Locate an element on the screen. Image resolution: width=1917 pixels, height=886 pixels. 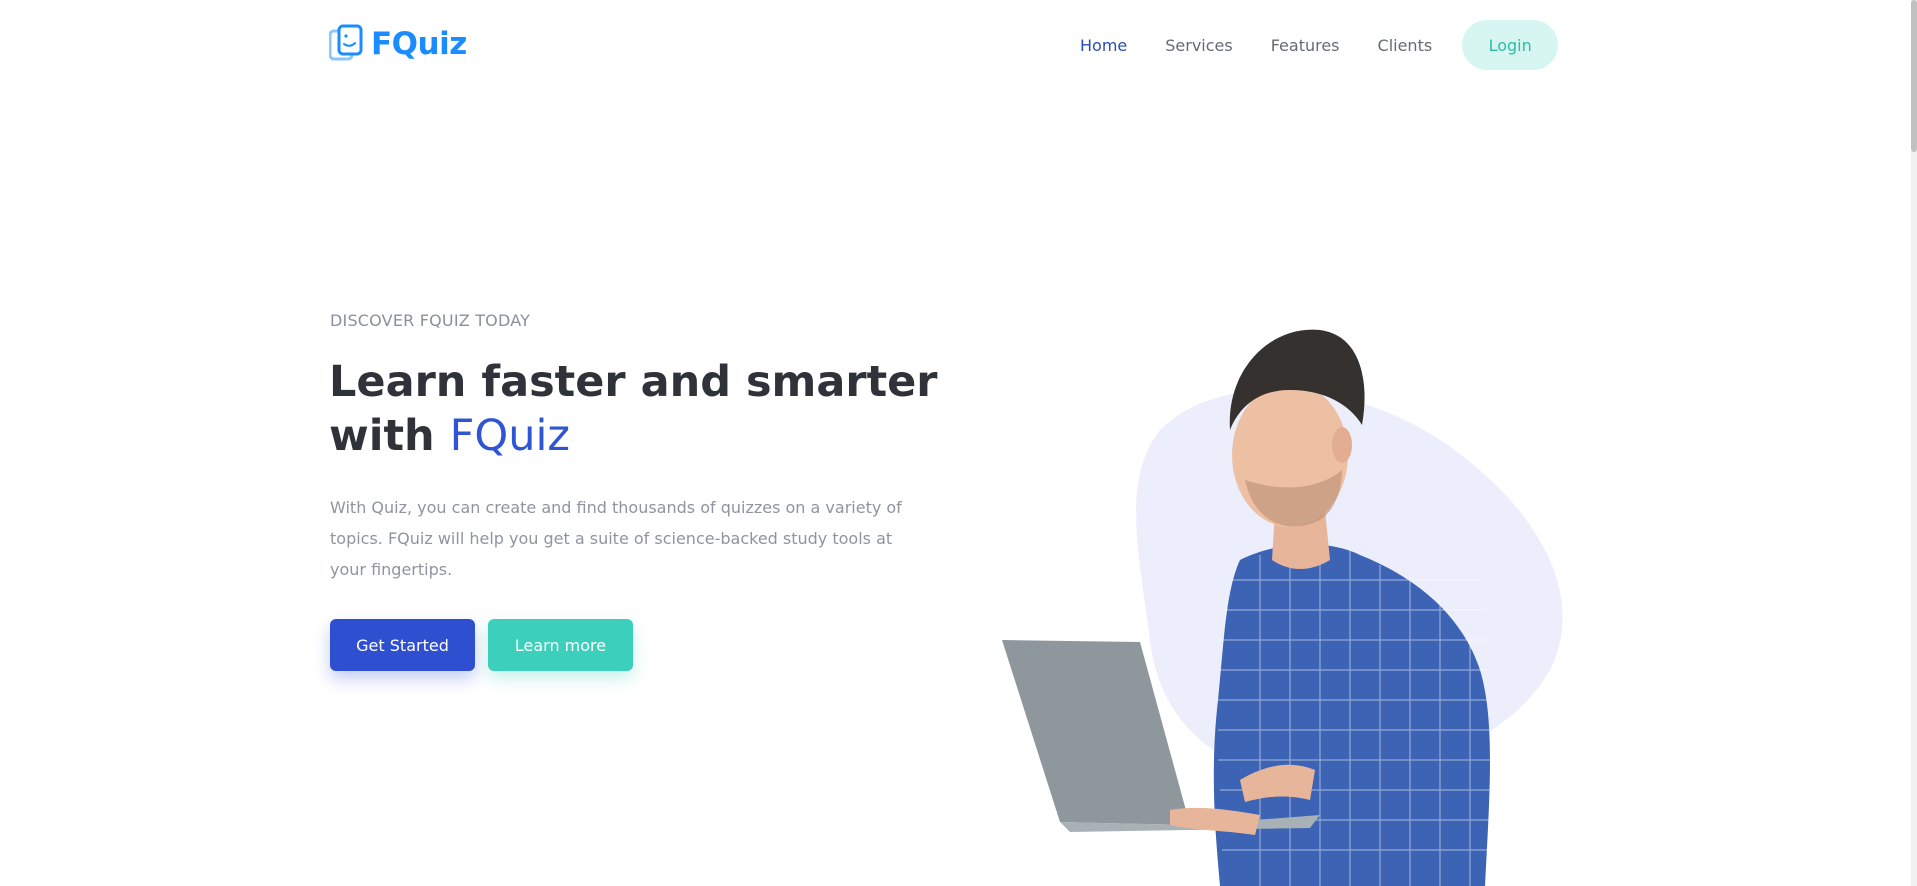
nav-home: Home is located at coordinates (1103, 45).